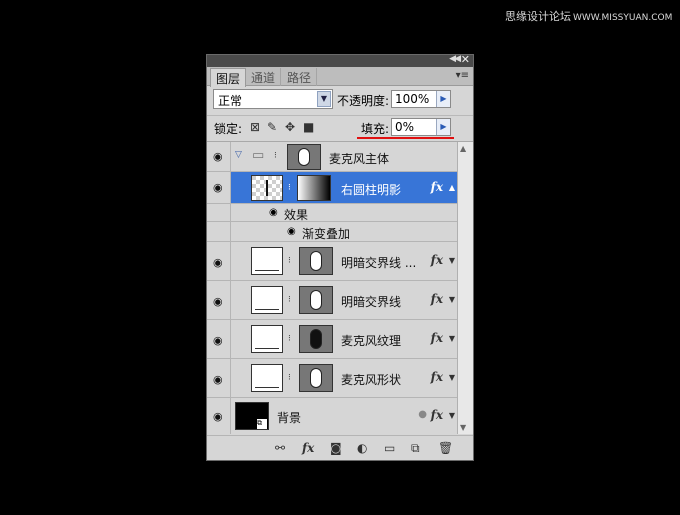  I want to click on effect-row-gradient-overlay: ◉ 渐变叠加, so click(332, 232).